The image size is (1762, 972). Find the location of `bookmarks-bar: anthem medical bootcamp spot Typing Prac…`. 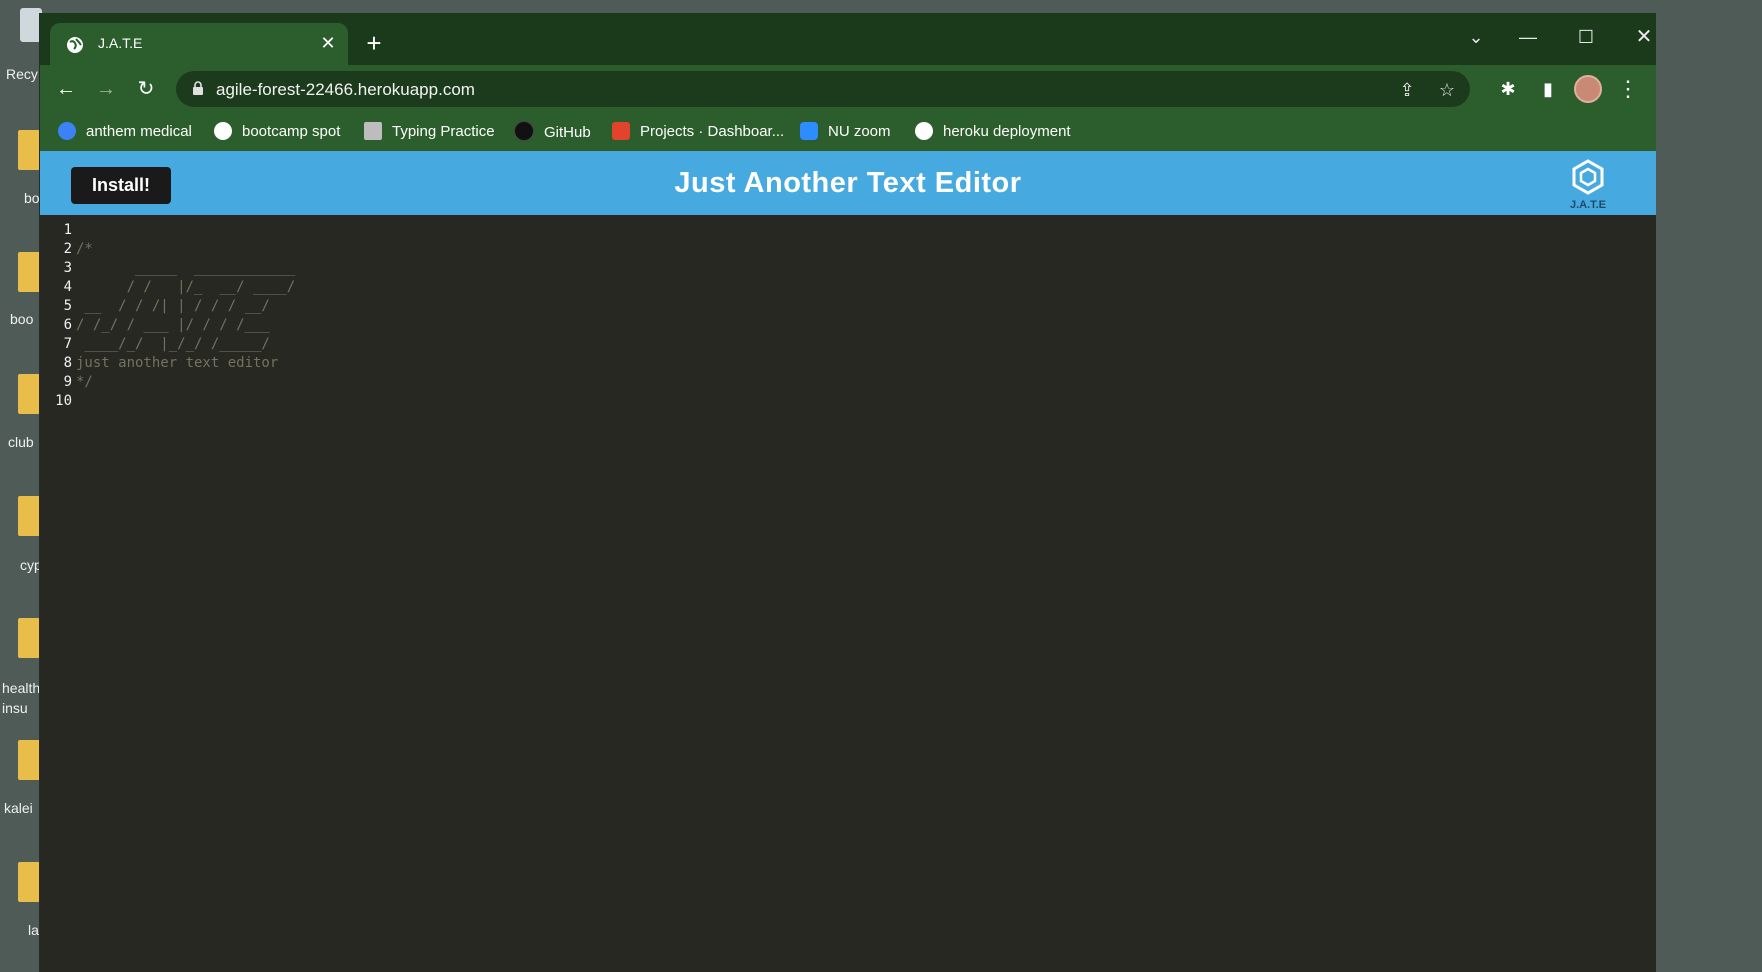

bookmarks-bar: anthem medical bootcamp spot Typing Prac… is located at coordinates (848, 132).